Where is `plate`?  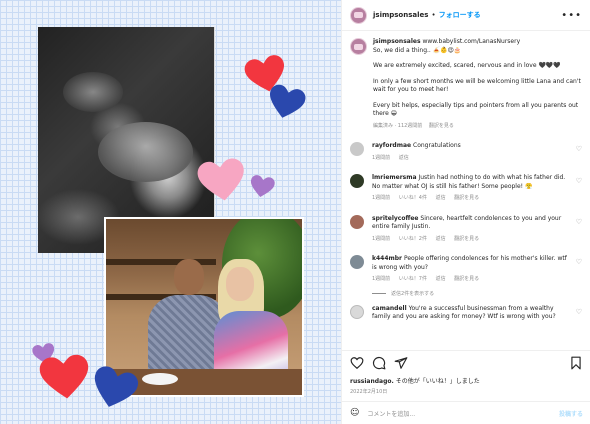
plate is located at coordinates (160, 379).